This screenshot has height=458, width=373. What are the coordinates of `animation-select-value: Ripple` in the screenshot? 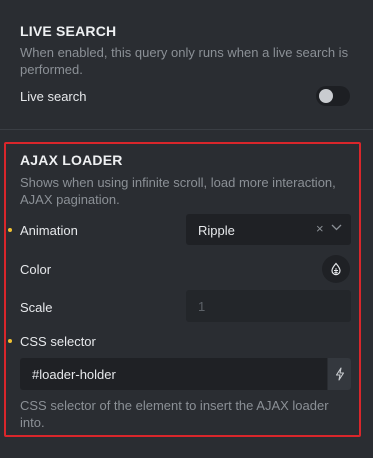 It's located at (216, 230).